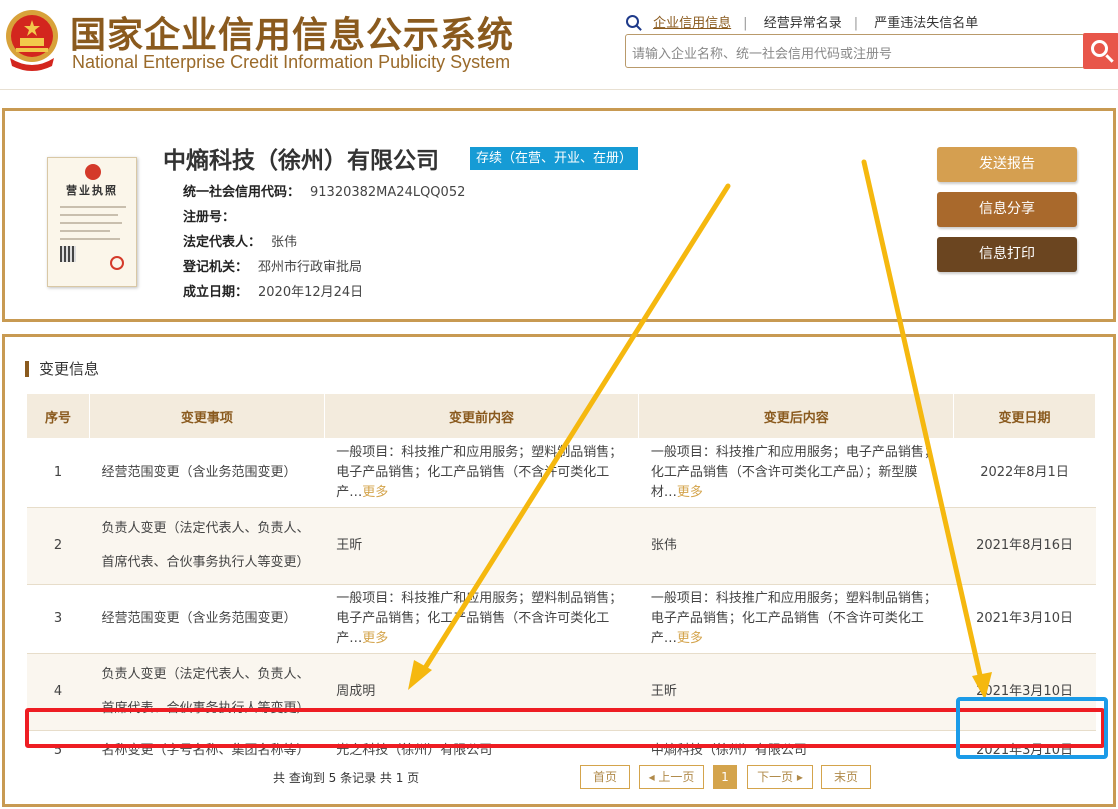  I want to click on info-label: 注册号：, so click(209, 217).